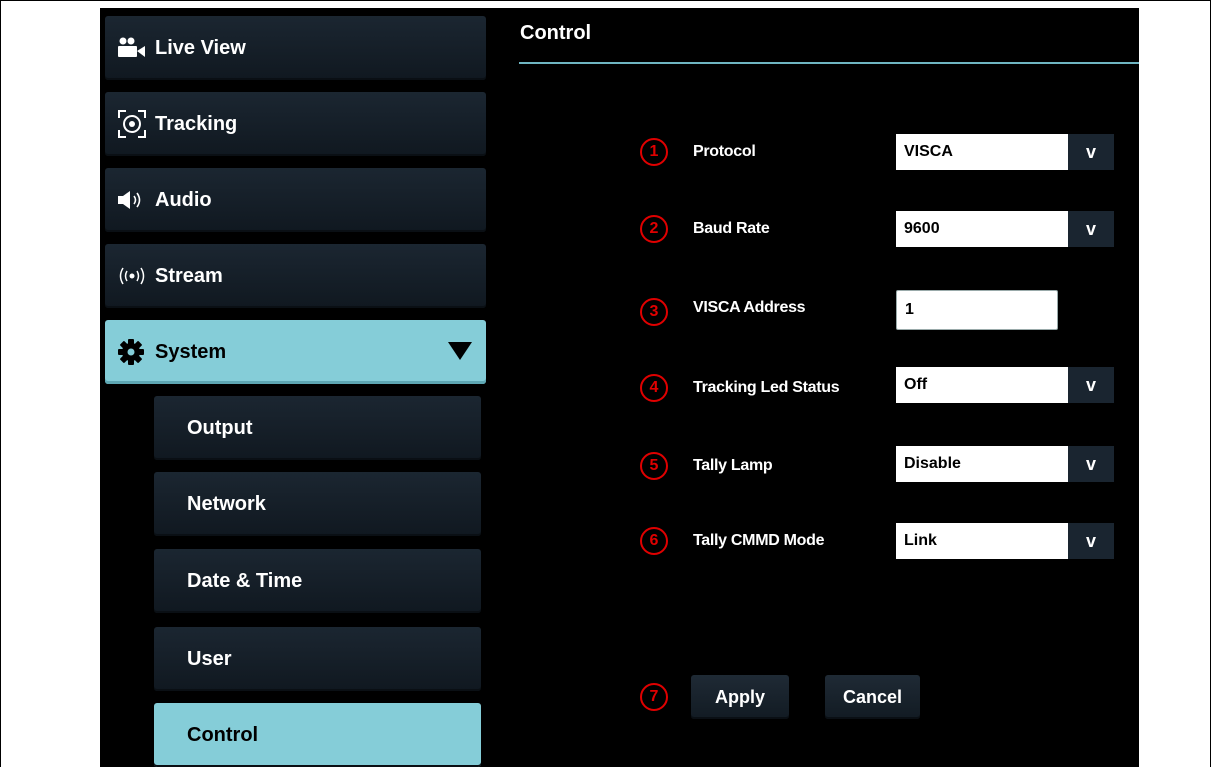  Describe the element at coordinates (136, 124) in the screenshot. I see `tracking-target-icon` at that location.